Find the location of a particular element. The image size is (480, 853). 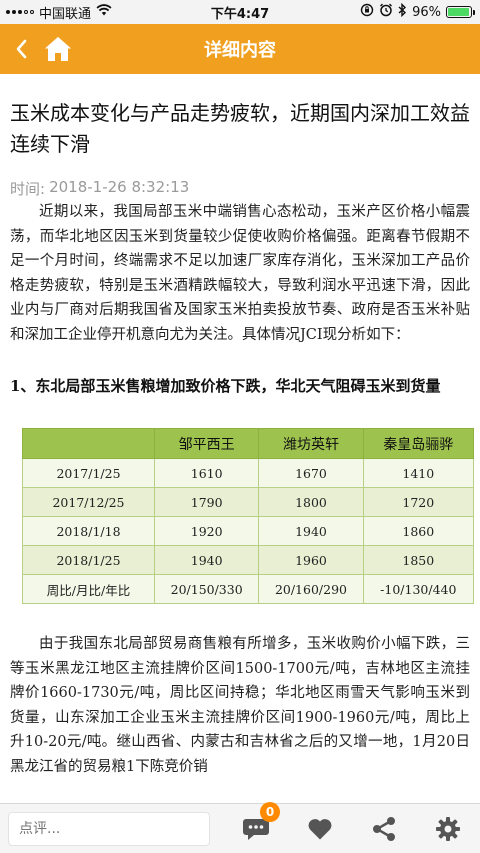

like-icon is located at coordinates (320, 828).